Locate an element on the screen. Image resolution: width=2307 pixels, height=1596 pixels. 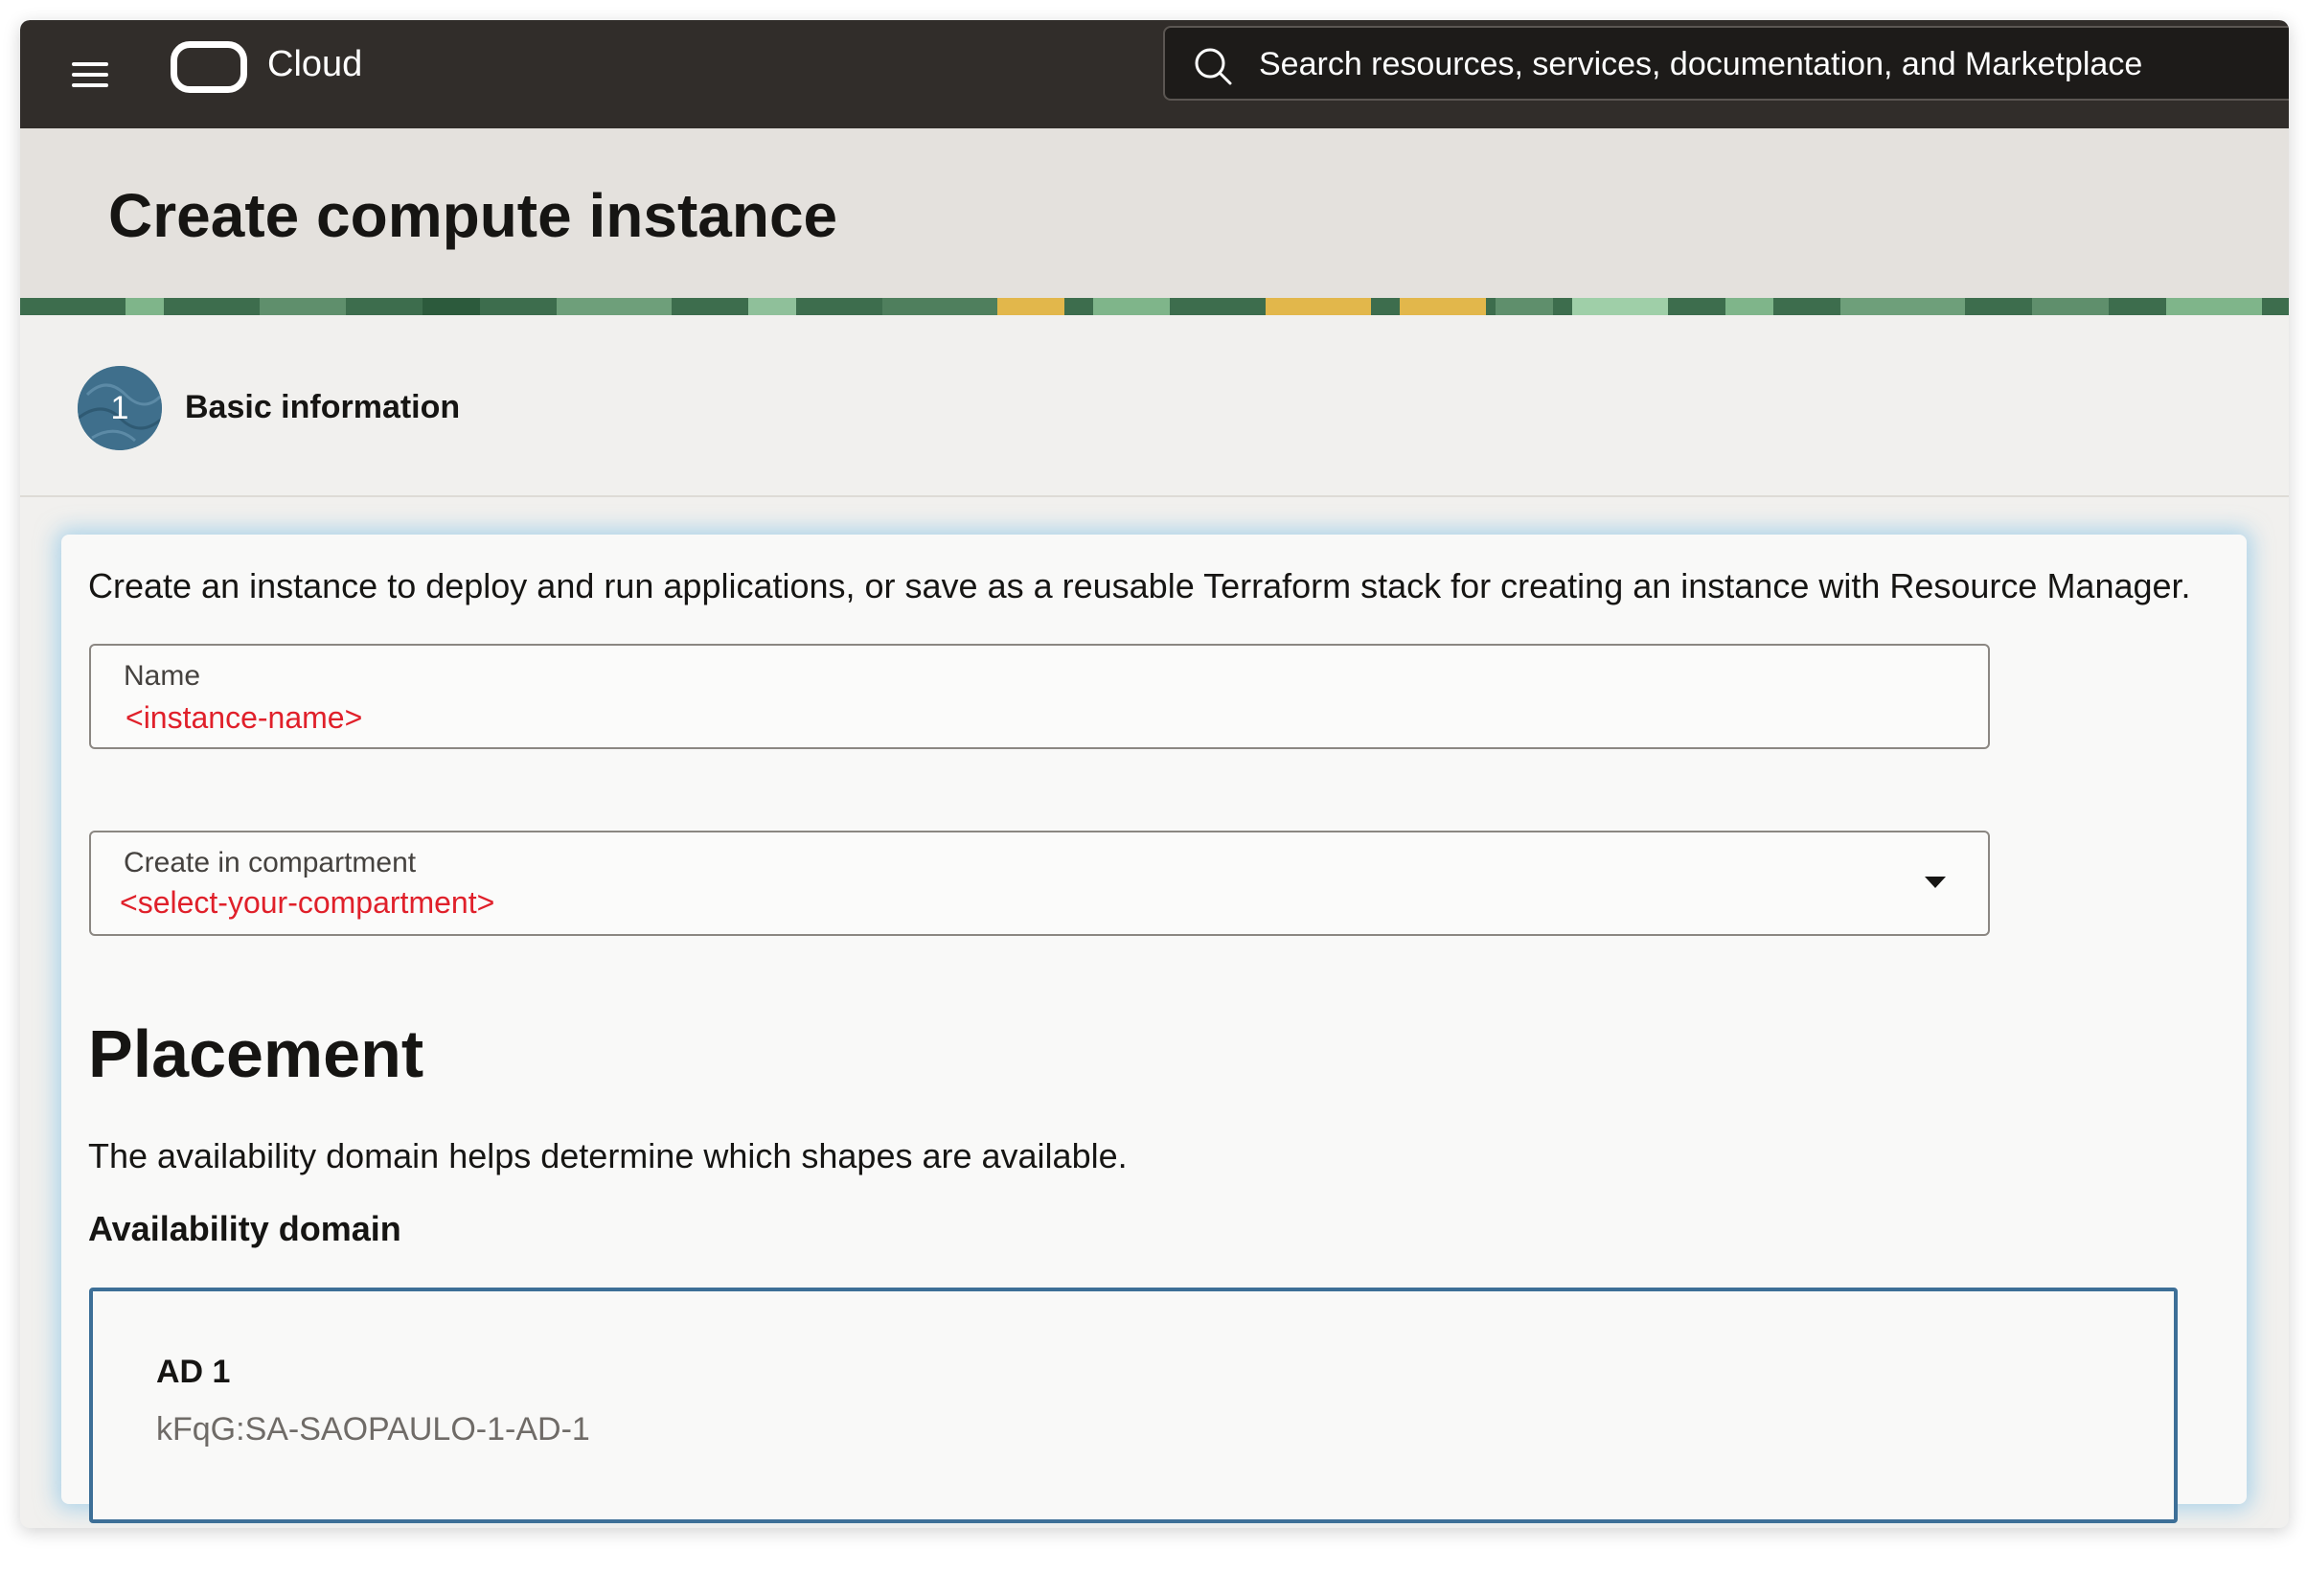
step-indicator: 1 is located at coordinates (120, 408).